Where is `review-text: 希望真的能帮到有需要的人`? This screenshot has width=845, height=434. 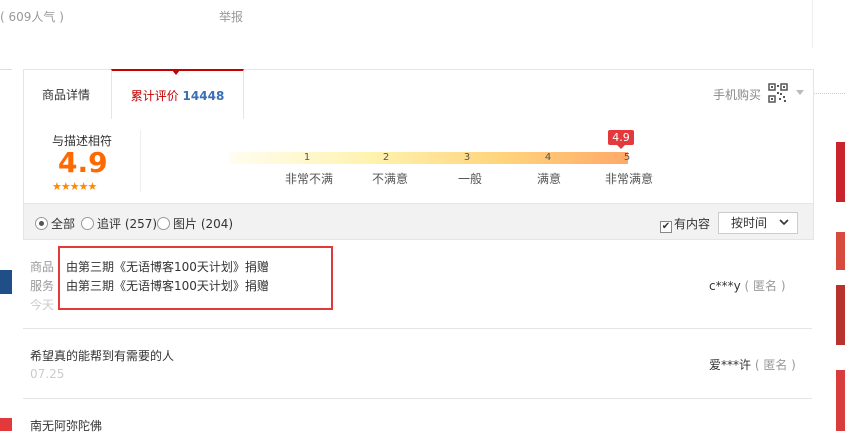
review-text: 希望真的能帮到有需要的人 is located at coordinates (102, 356).